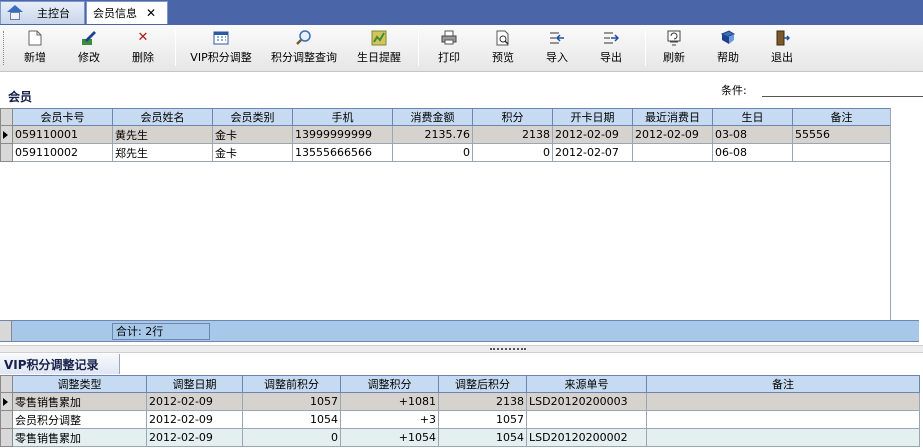  What do you see at coordinates (162, 117) in the screenshot?
I see `column-header: 会员姓名` at bounding box center [162, 117].